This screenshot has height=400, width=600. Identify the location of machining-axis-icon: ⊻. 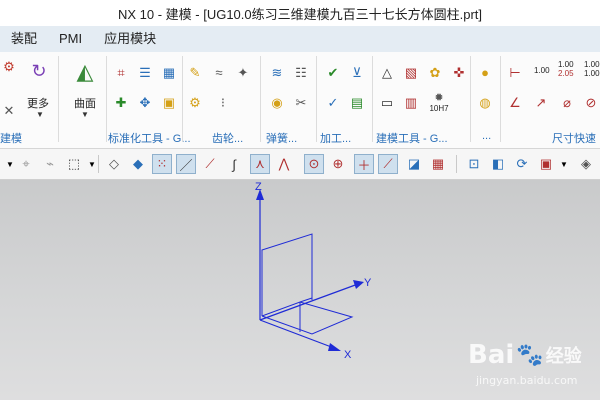
(357, 73).